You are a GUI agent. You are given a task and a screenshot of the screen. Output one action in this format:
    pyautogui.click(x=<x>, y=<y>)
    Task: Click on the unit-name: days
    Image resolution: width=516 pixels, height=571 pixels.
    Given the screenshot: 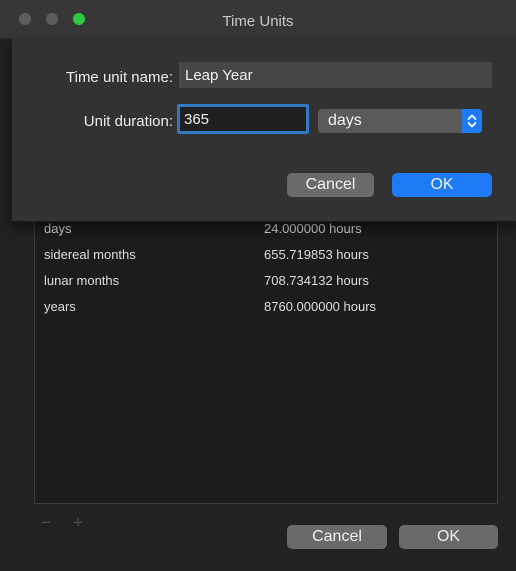 What is the action you would take?
    pyautogui.click(x=58, y=228)
    